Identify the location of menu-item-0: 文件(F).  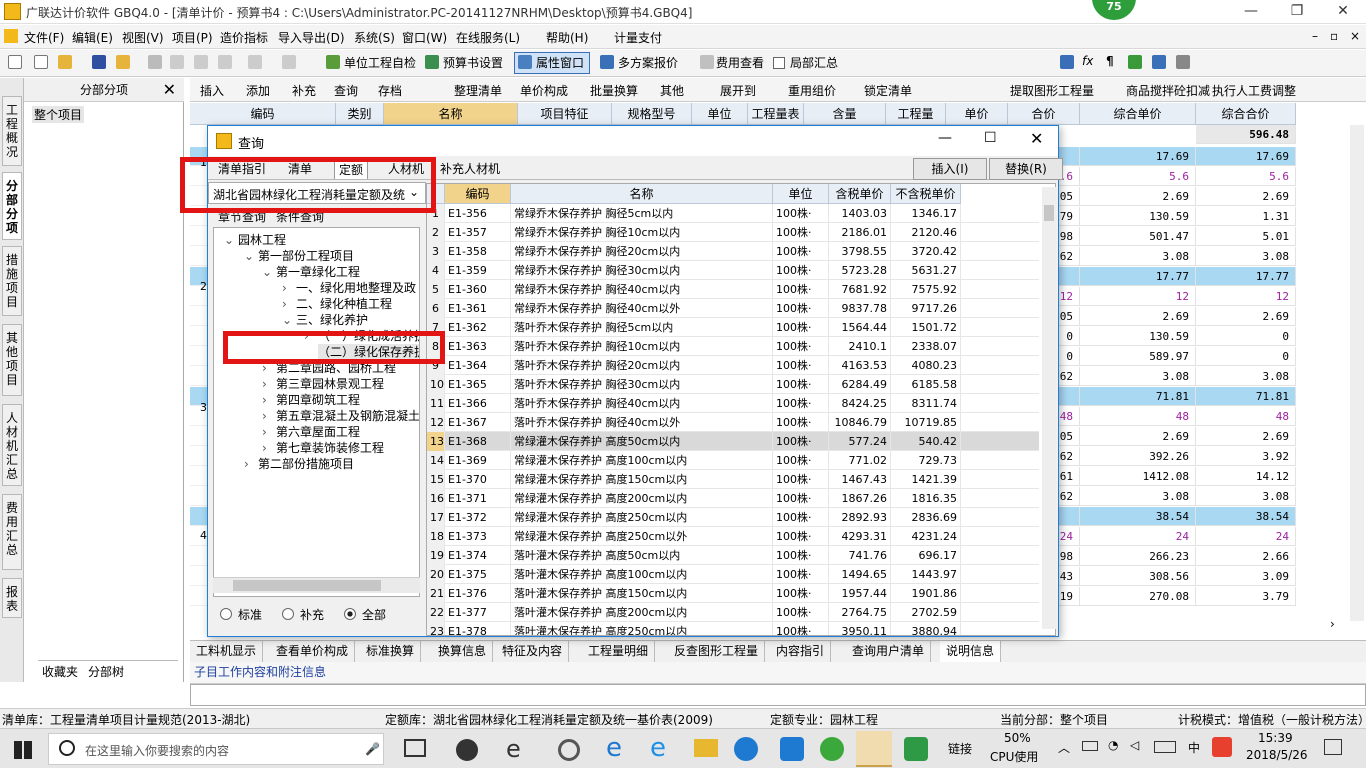
(44, 37).